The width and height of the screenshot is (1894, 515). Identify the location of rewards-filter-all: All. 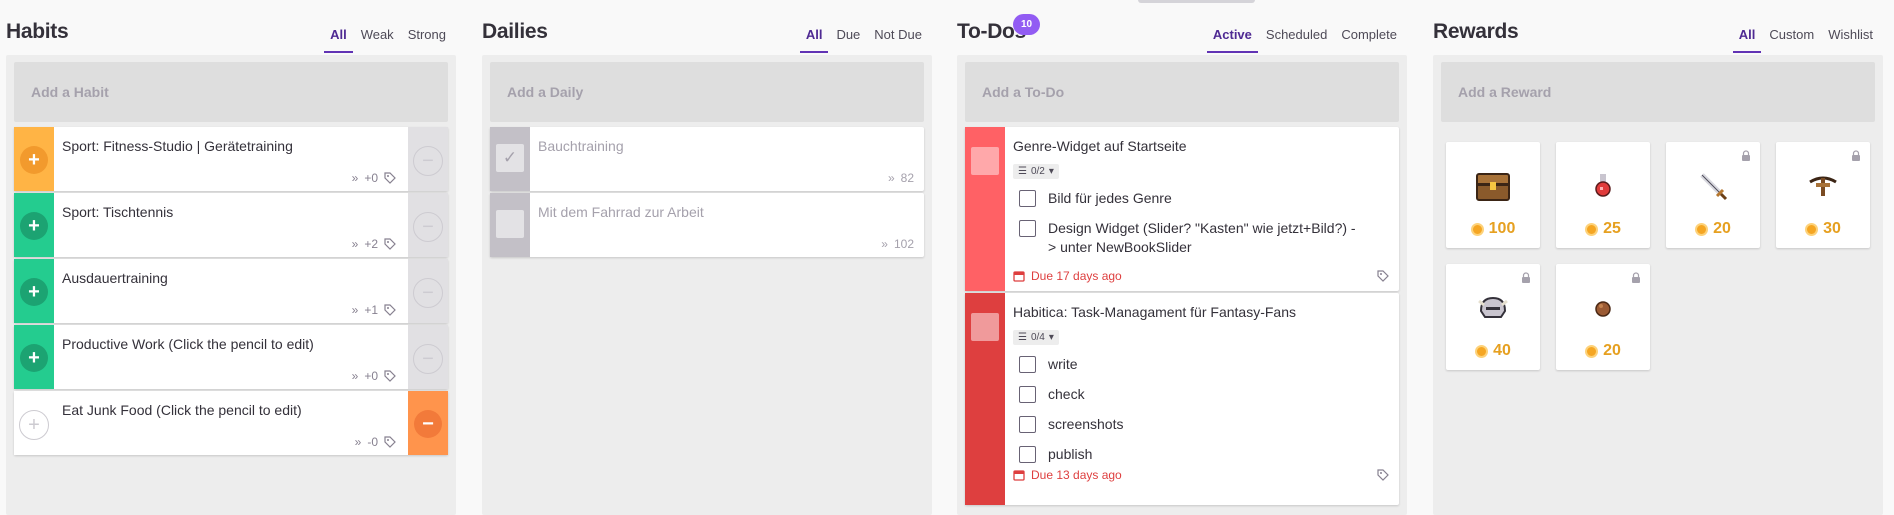
(1747, 38).